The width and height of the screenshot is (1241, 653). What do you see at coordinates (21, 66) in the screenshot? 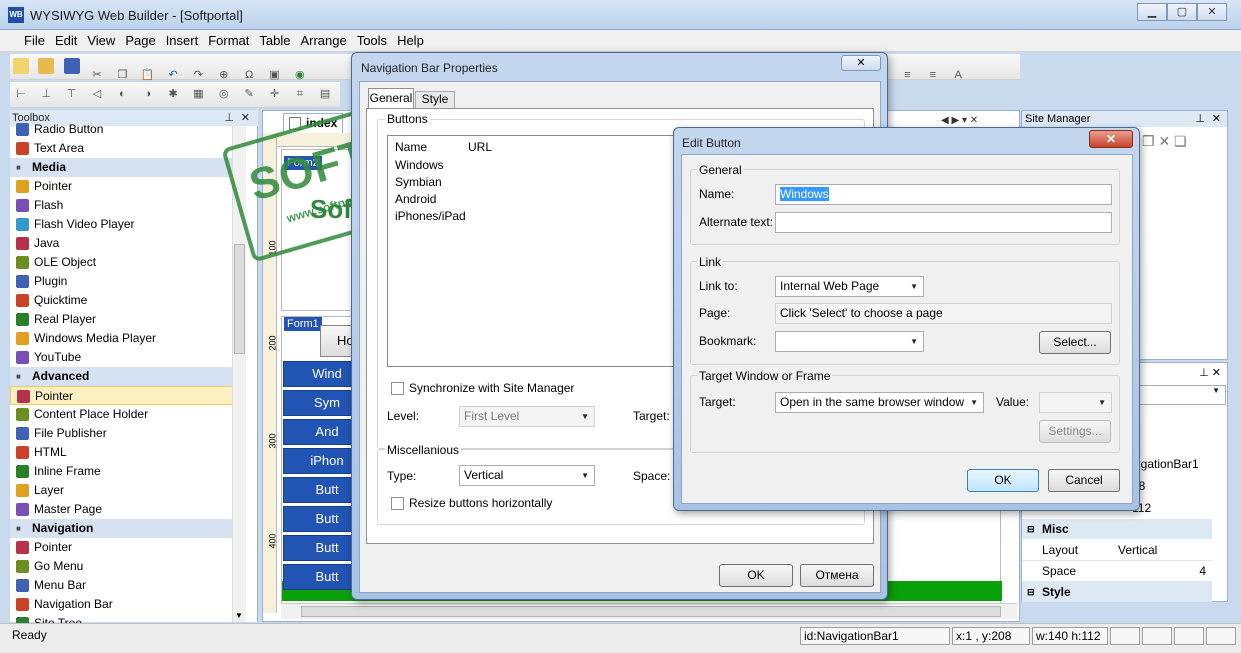
I see `new-icon` at bounding box center [21, 66].